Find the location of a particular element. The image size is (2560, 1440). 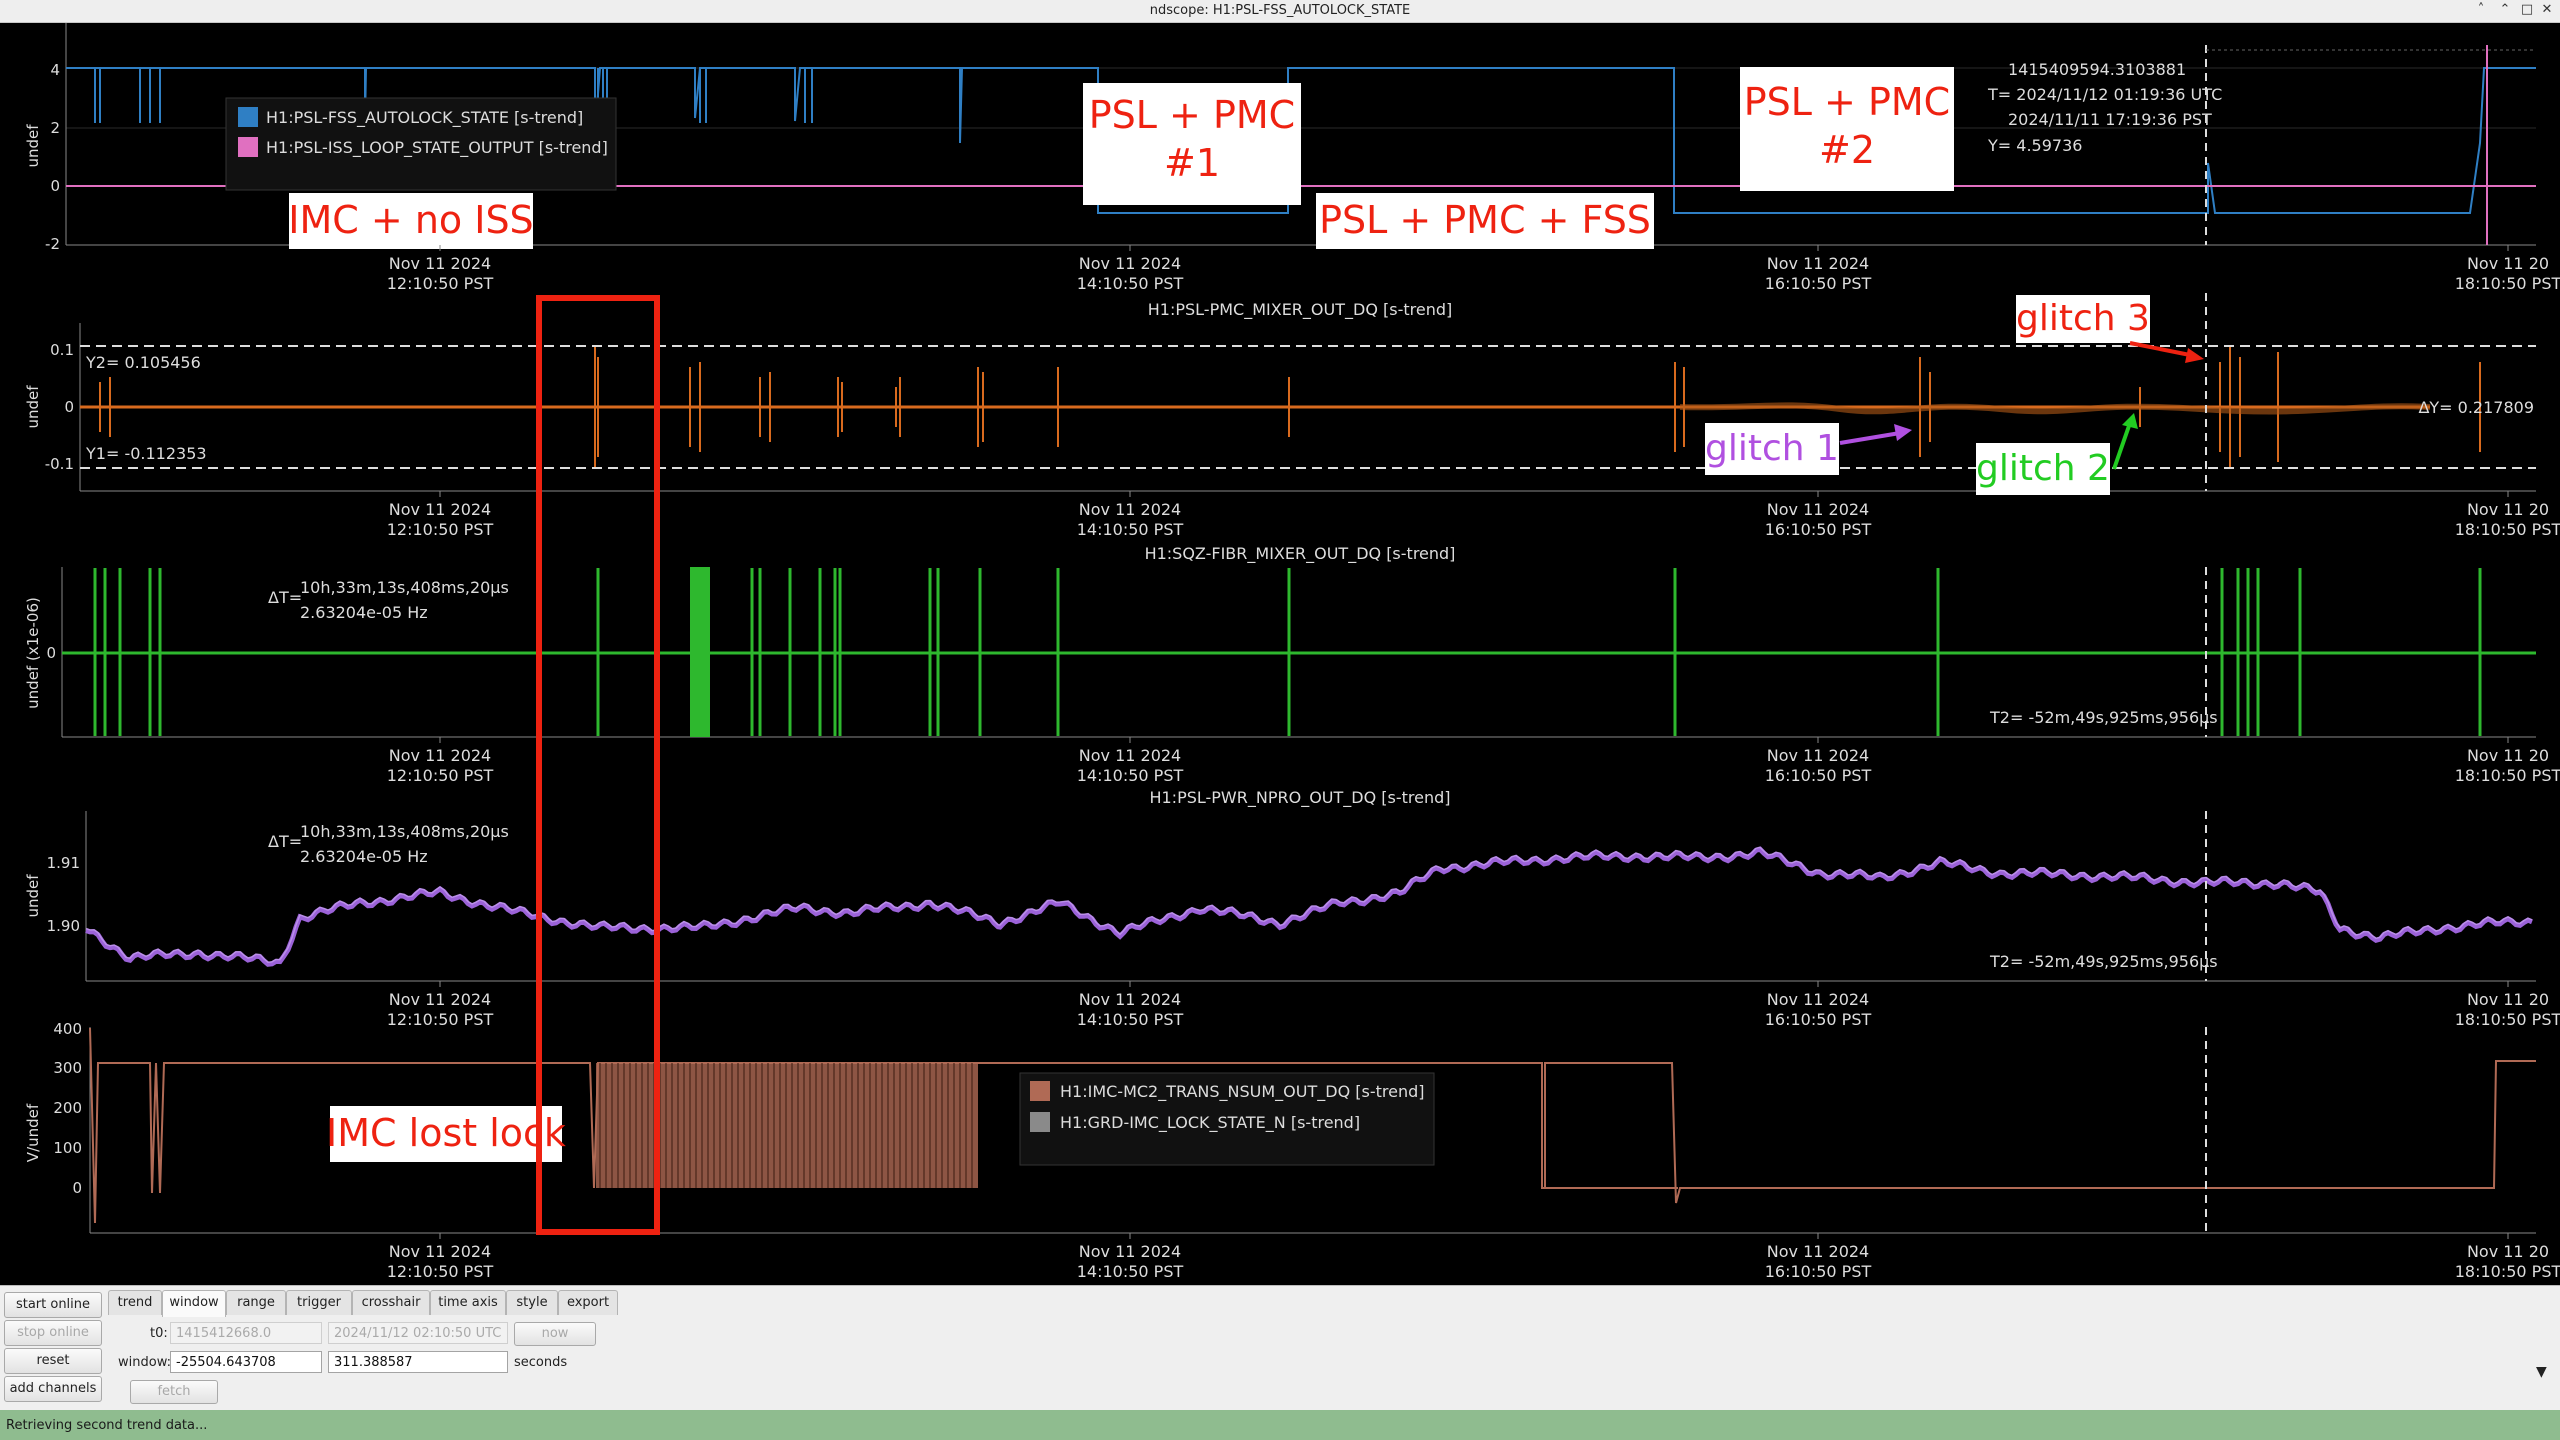

svg-text: IMC lost lock is located at coordinates (446, 1133).